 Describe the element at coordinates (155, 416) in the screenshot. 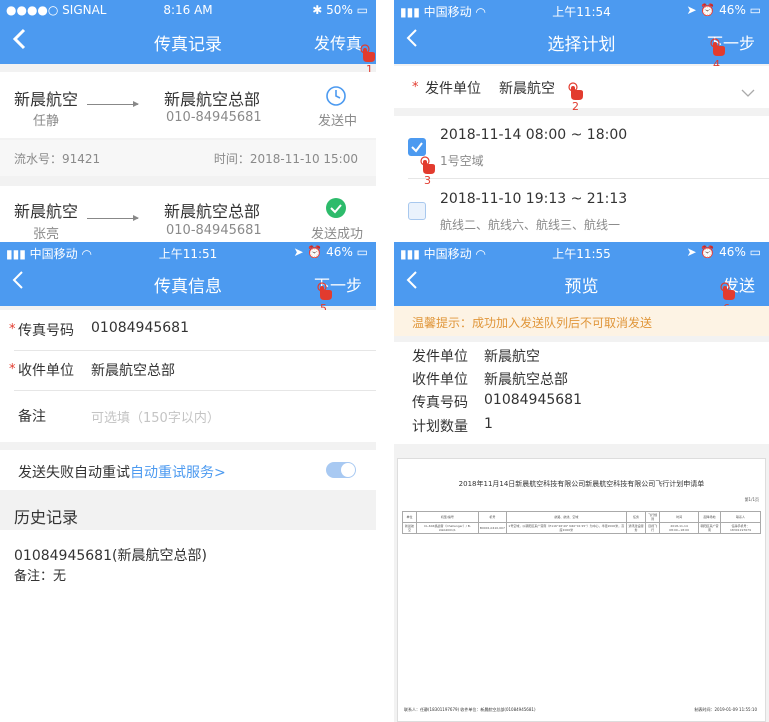

I see `remark-input: 可选填（150字以内）` at that location.